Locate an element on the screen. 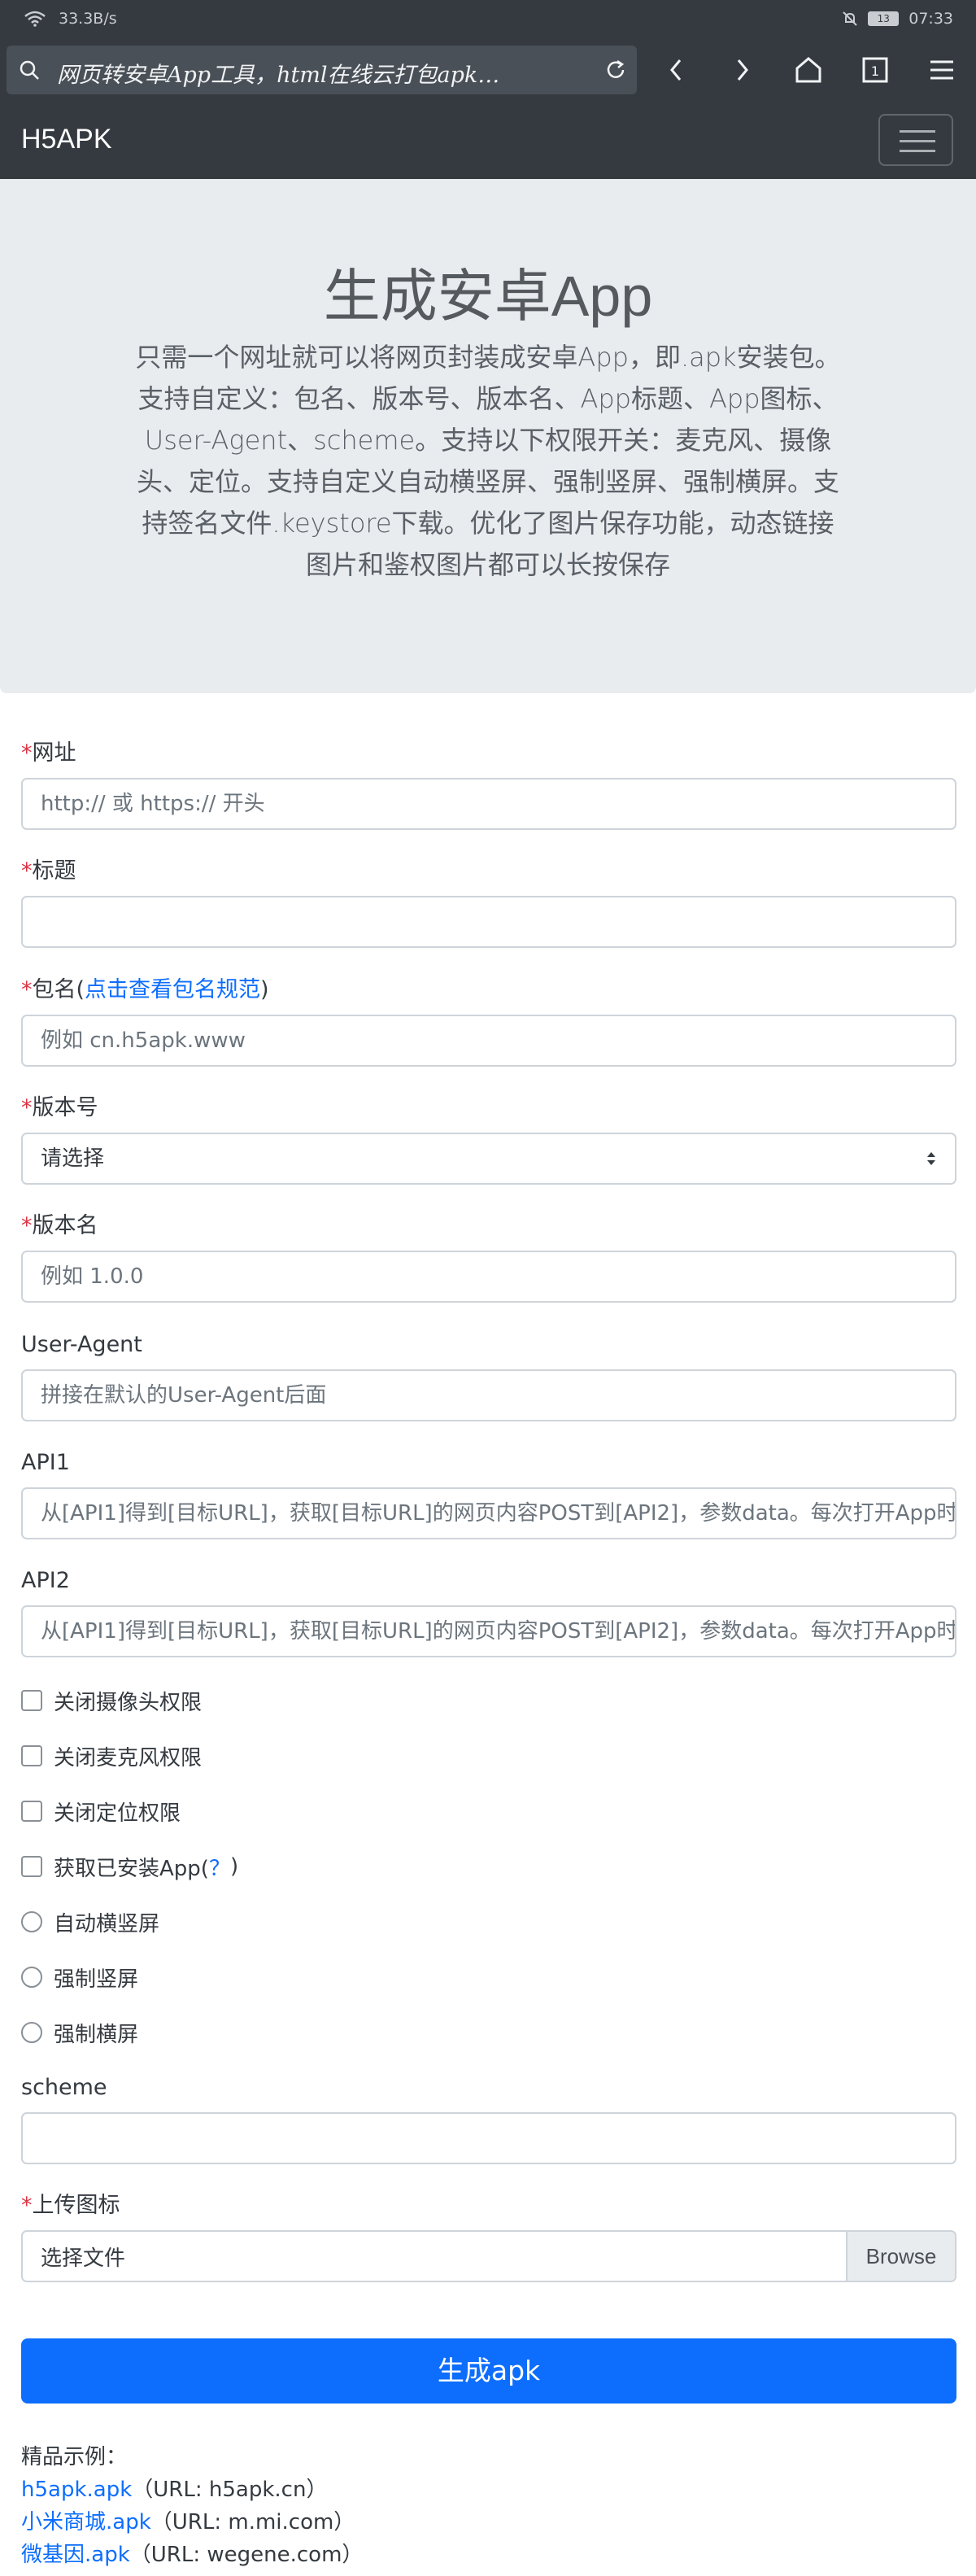 This screenshot has width=976, height=2576. package-field-group: *包名(点击查看包名规范) 例如 cn.h5apk.www is located at coordinates (488, 1020).